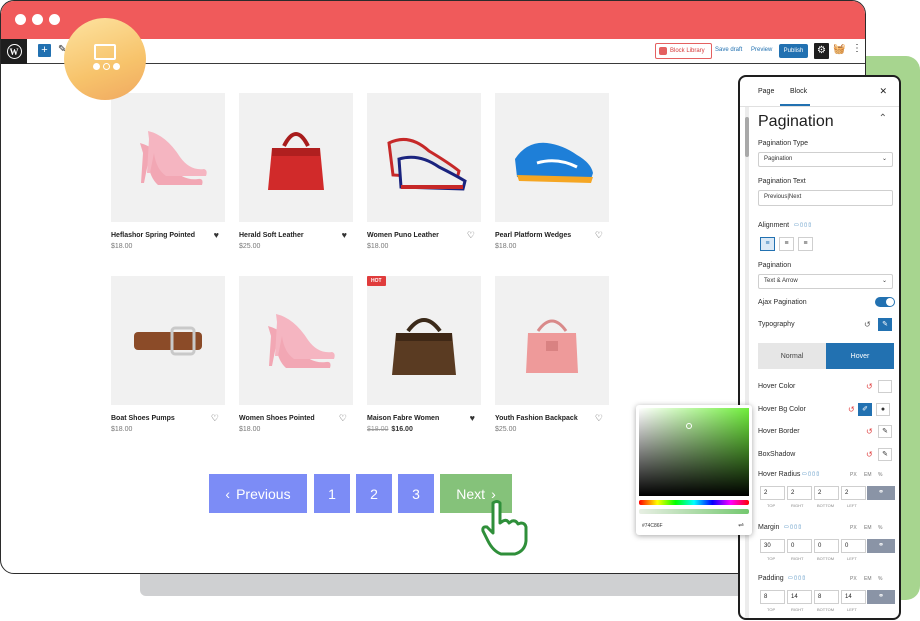  I want to click on pagination-previous-button: ‹ Previous, so click(258, 493).